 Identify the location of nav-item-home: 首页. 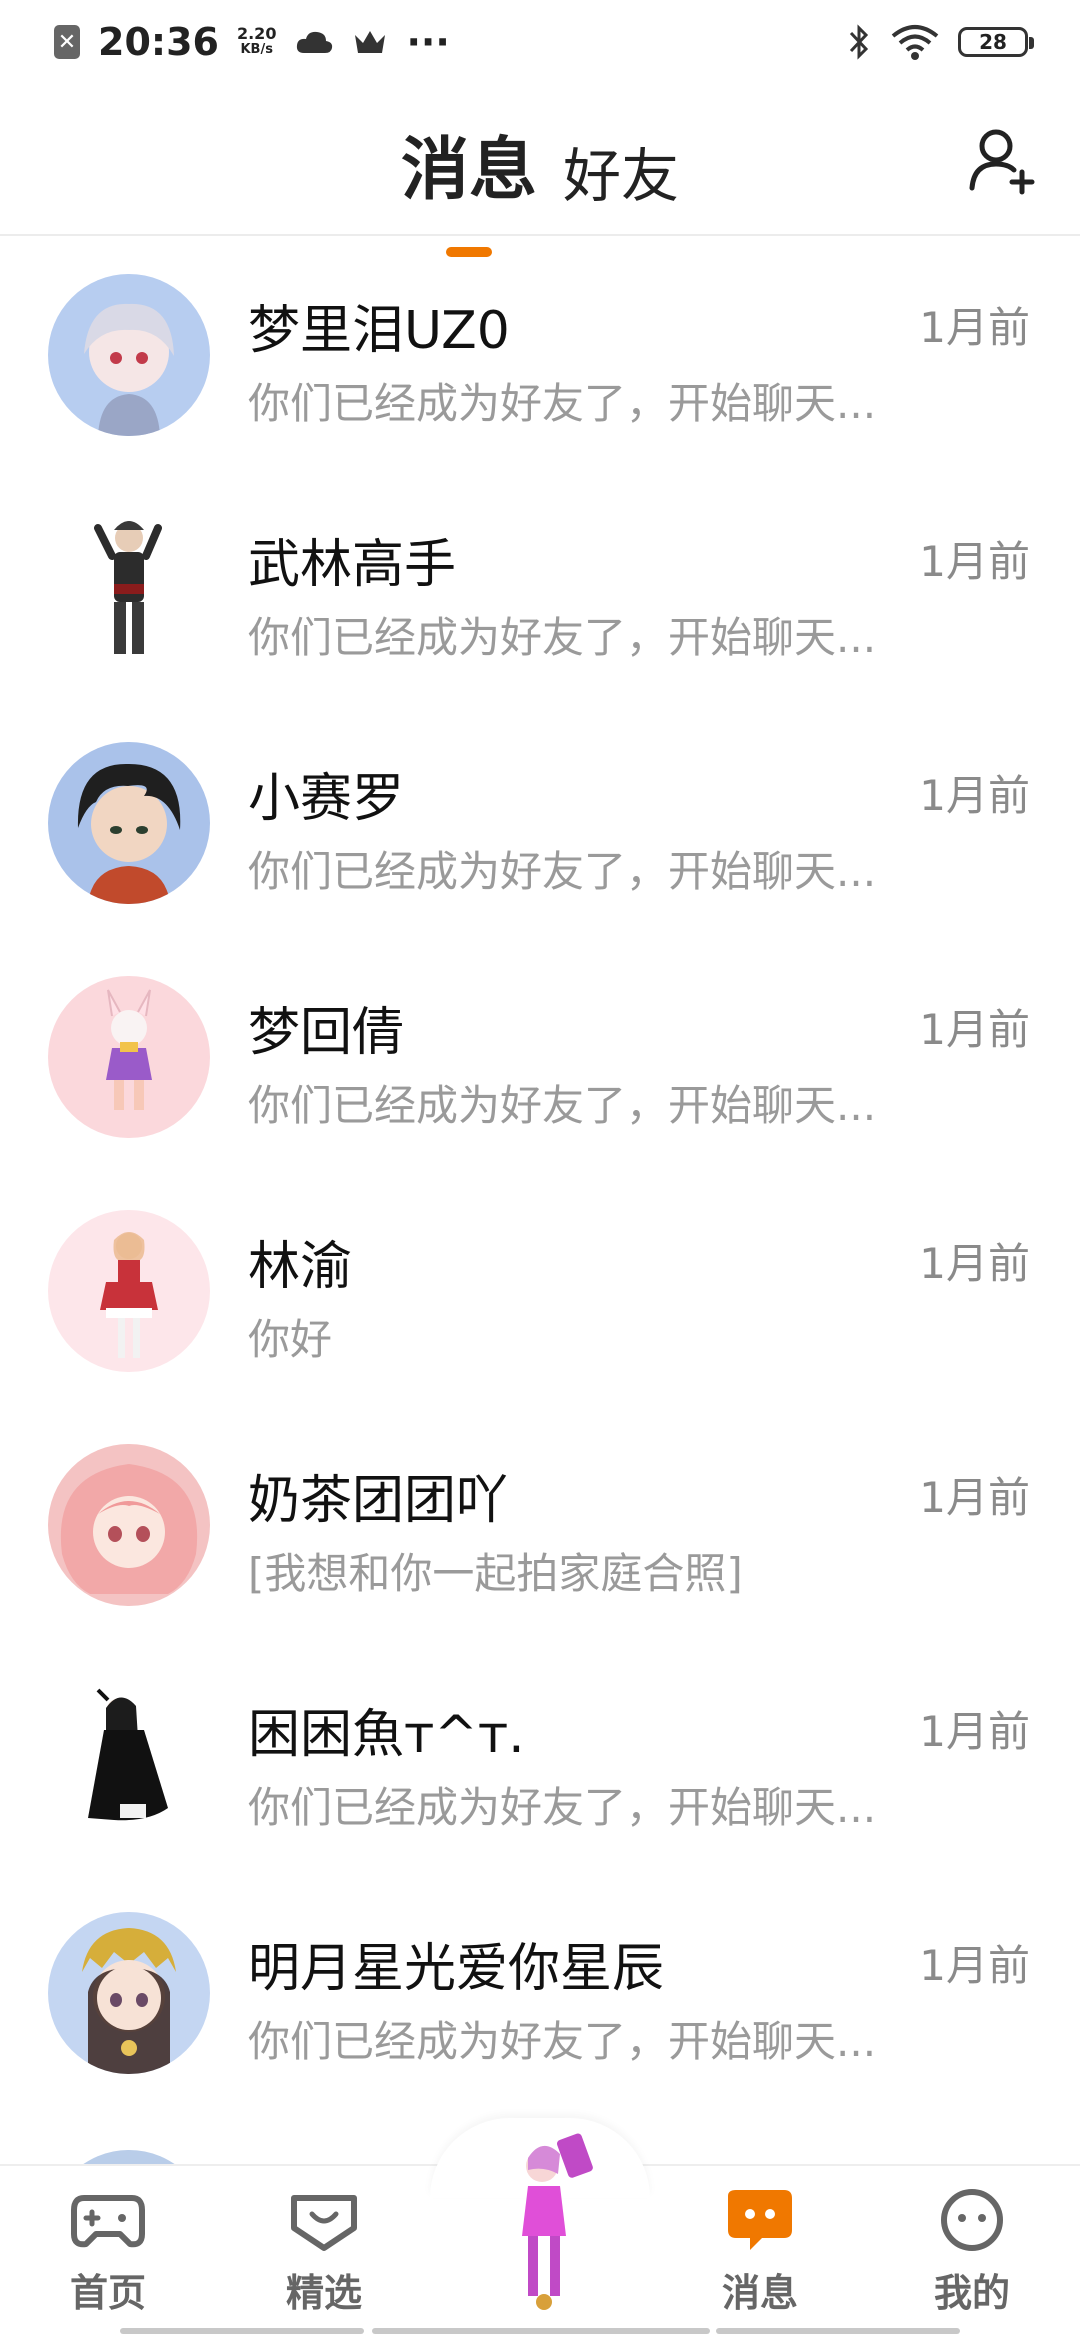
(108, 2252).